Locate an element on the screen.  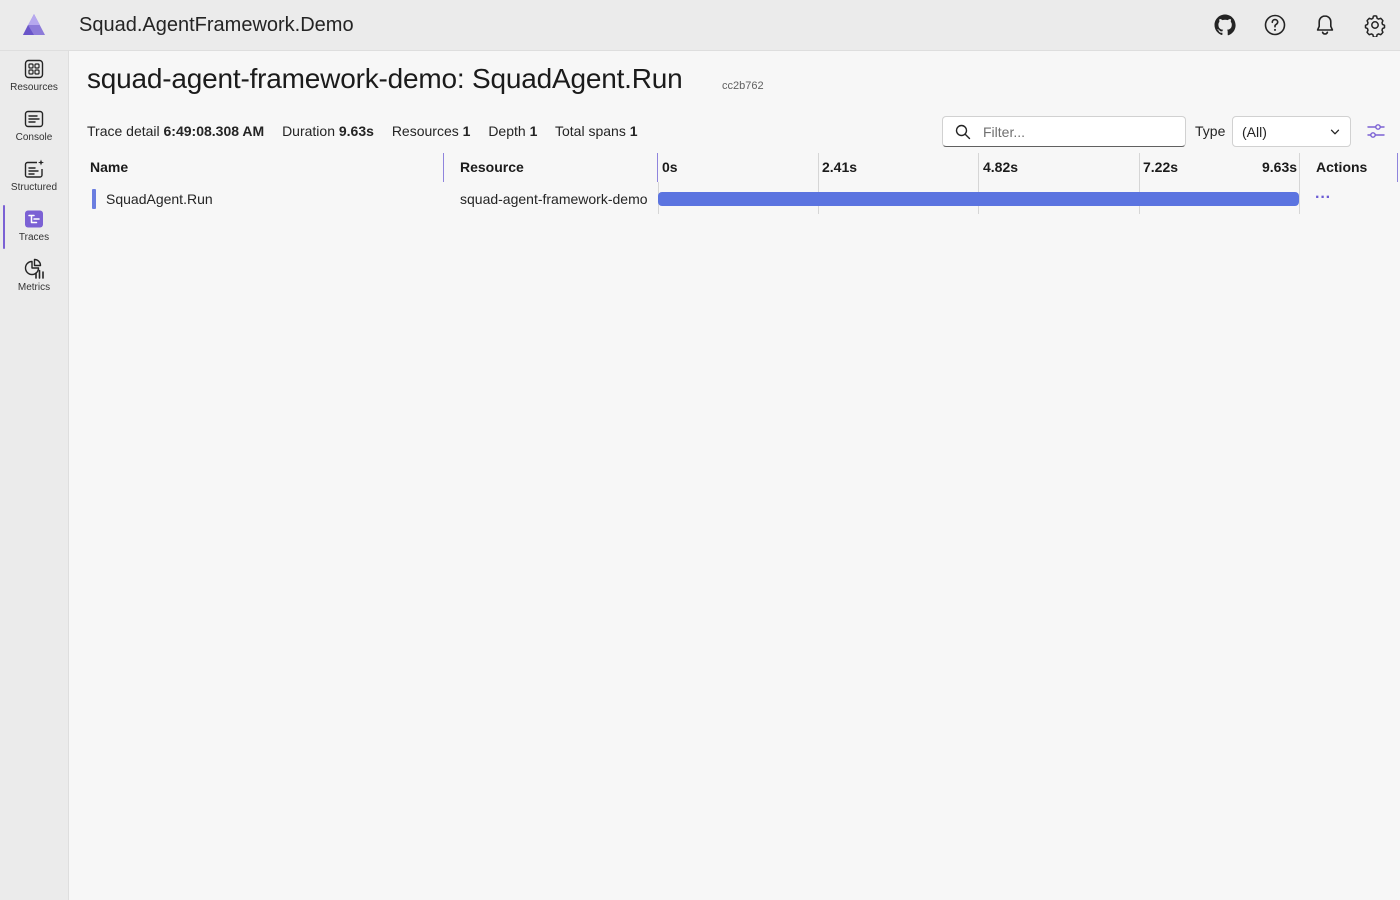
type-select-value: (All) is located at coordinates (1254, 132).